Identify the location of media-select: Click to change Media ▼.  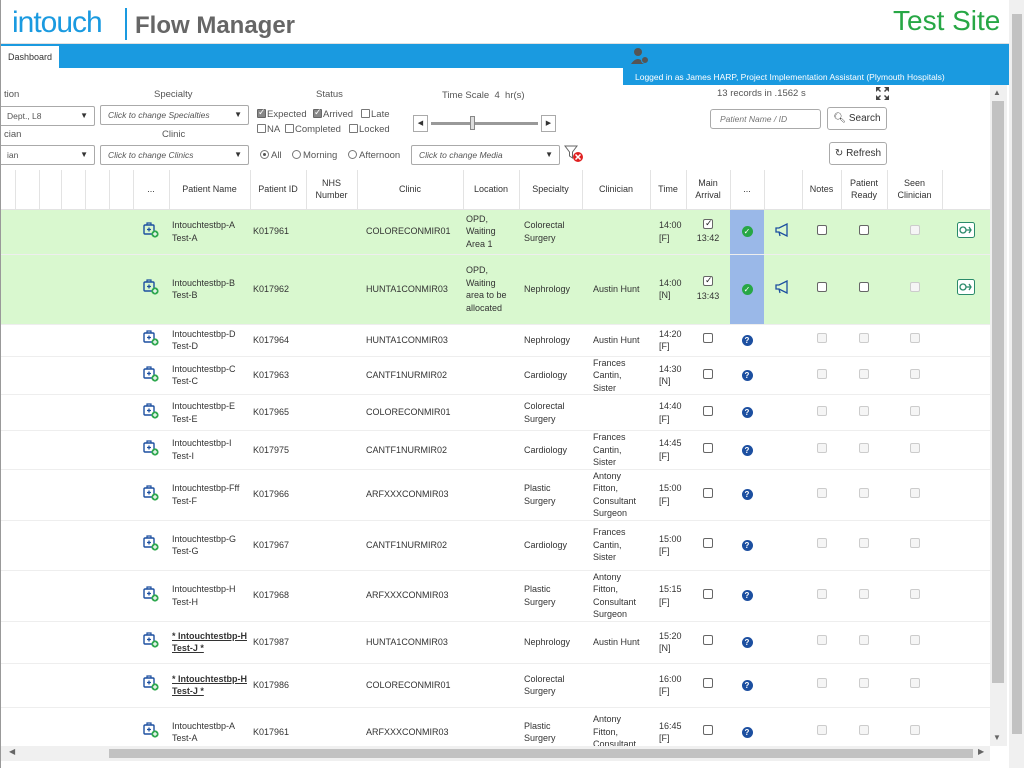
(485, 155).